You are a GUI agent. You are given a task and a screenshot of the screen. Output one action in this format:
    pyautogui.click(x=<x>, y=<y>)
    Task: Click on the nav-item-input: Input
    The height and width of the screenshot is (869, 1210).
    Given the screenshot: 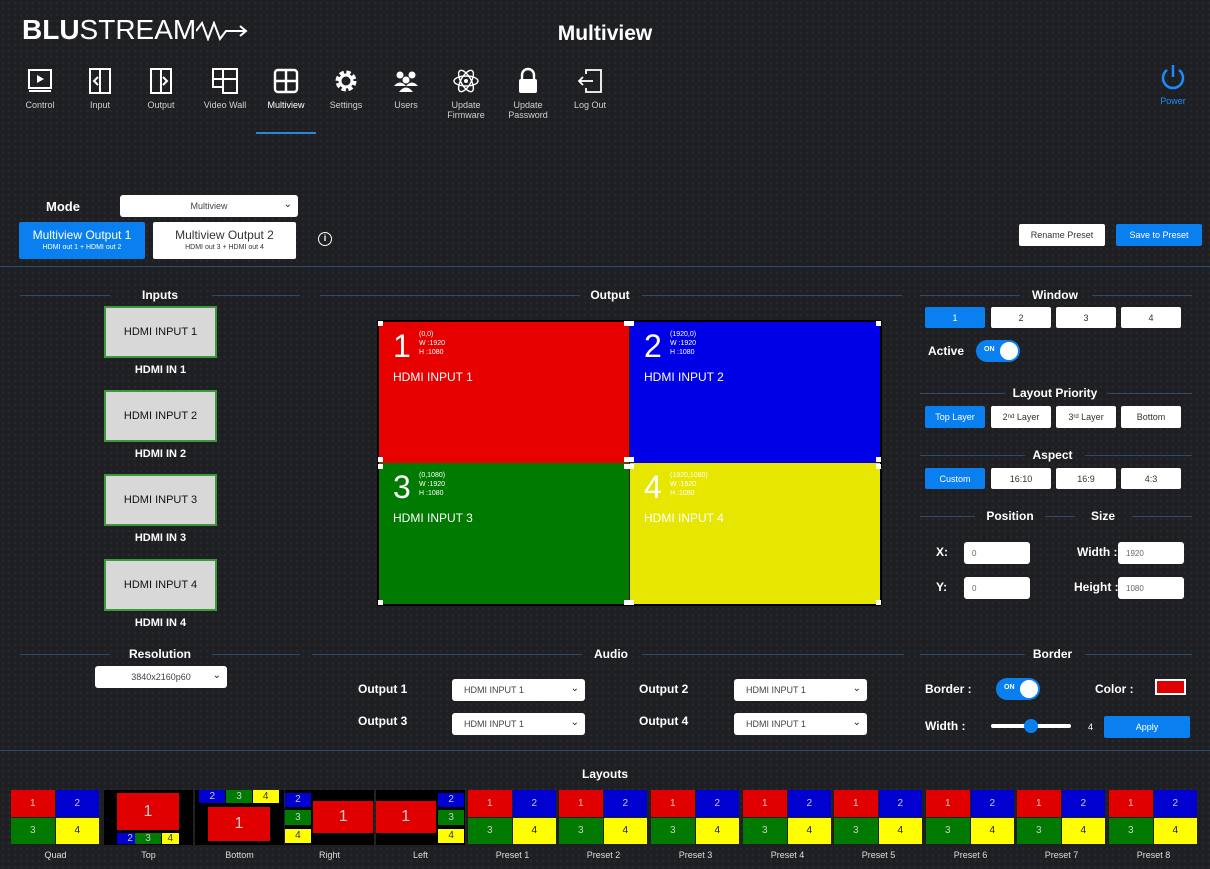 What is the action you would take?
    pyautogui.click(x=100, y=88)
    